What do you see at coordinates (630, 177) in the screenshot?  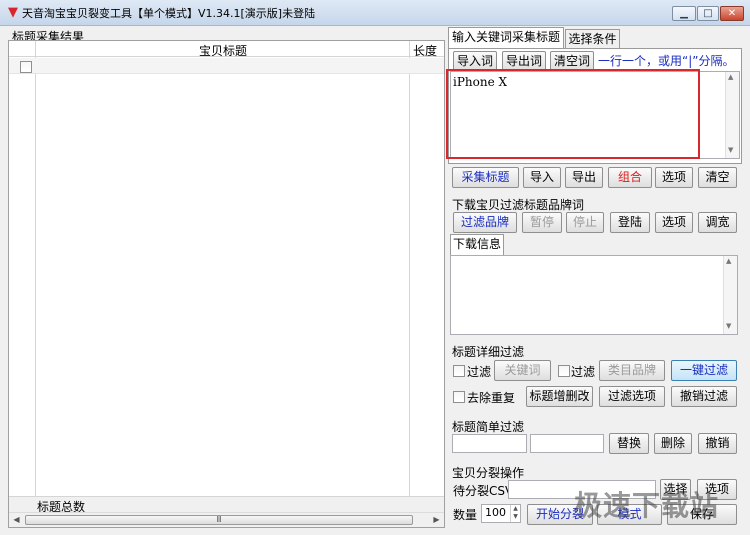 I see `combine-button: 组合` at bounding box center [630, 177].